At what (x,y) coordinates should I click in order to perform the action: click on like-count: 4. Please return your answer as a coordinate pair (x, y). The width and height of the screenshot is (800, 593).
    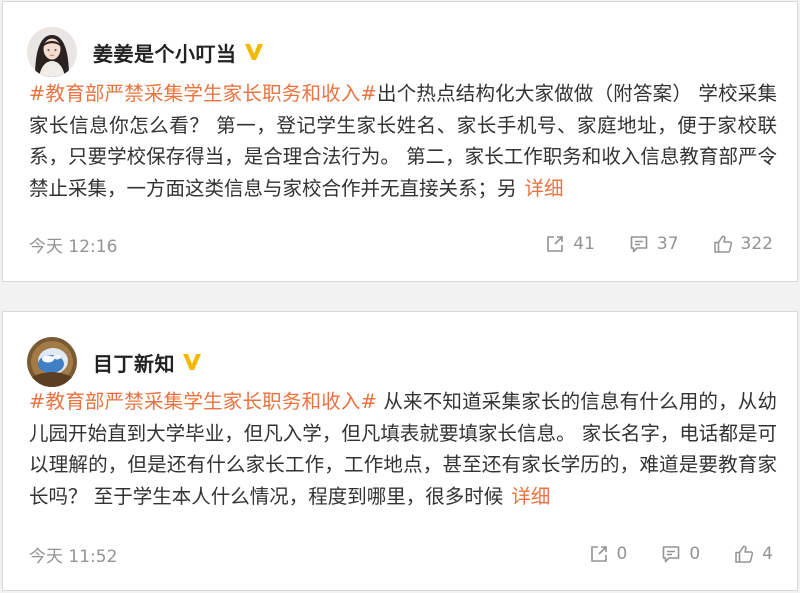
    Looking at the image, I should click on (767, 554).